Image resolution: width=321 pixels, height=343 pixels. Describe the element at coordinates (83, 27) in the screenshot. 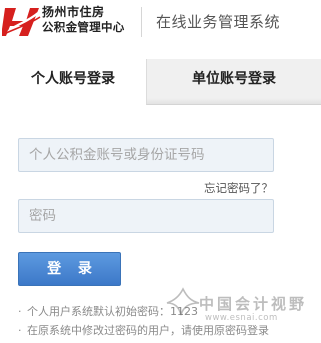

I see `org-name-line2: 公积金管理中心` at that location.